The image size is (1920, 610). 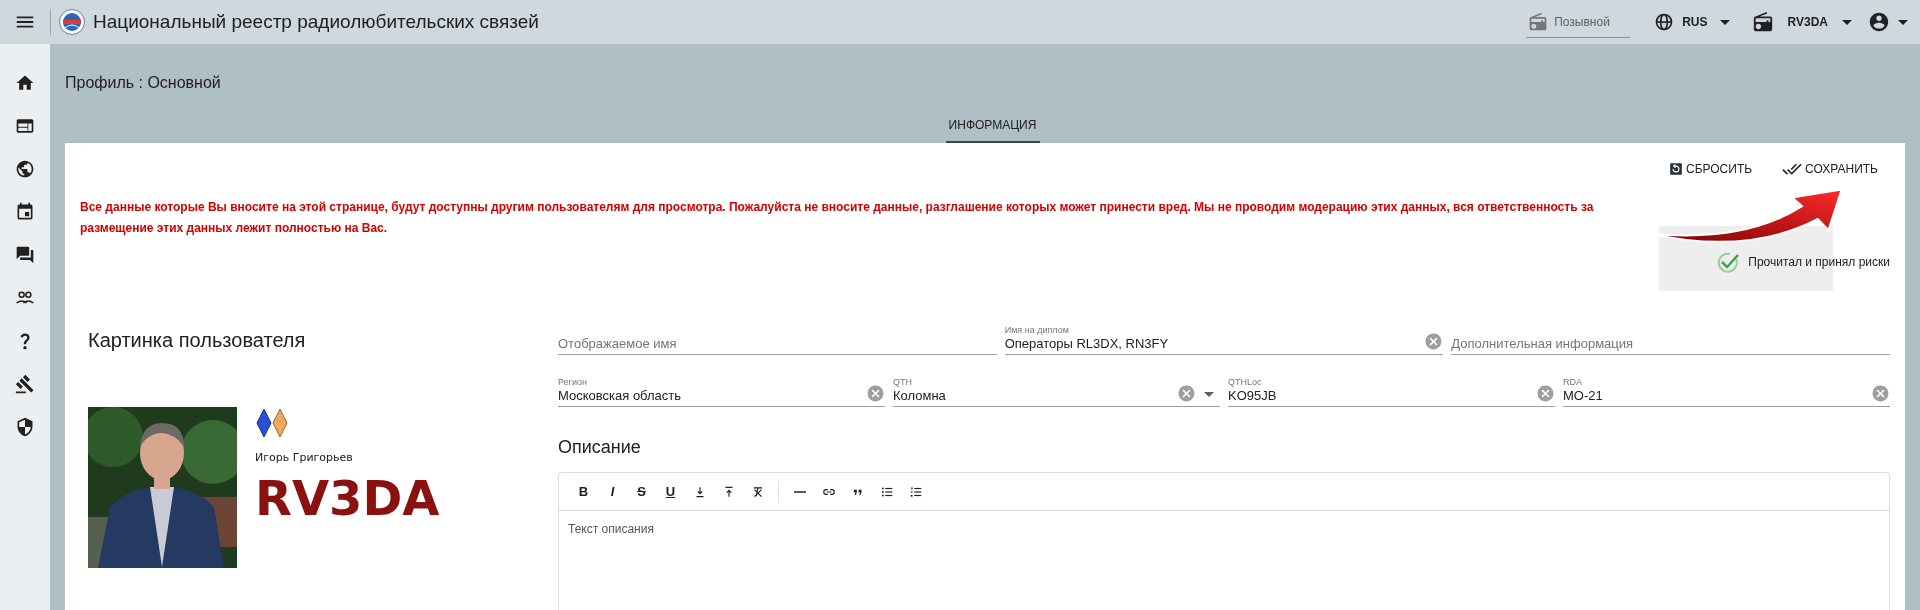 I want to click on language-menu-button: RUS, so click(x=1692, y=22).